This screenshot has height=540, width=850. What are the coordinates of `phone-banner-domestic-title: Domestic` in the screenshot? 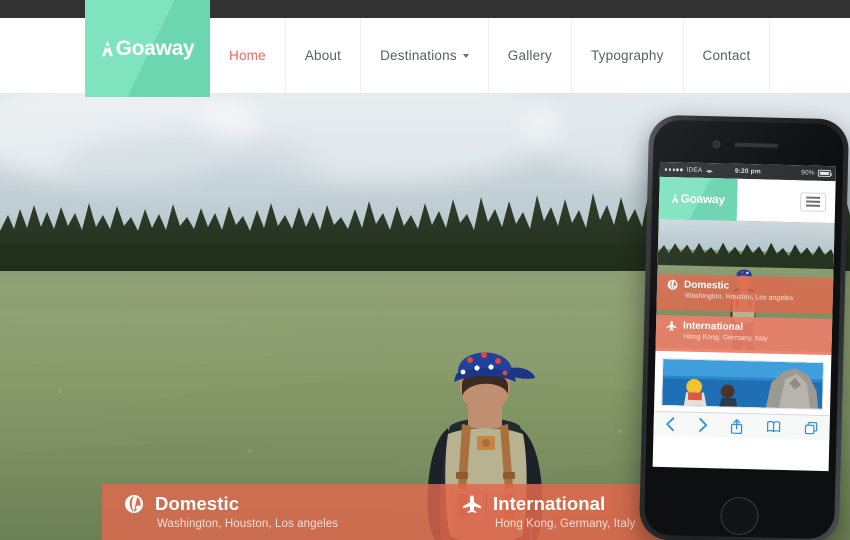 It's located at (706, 285).